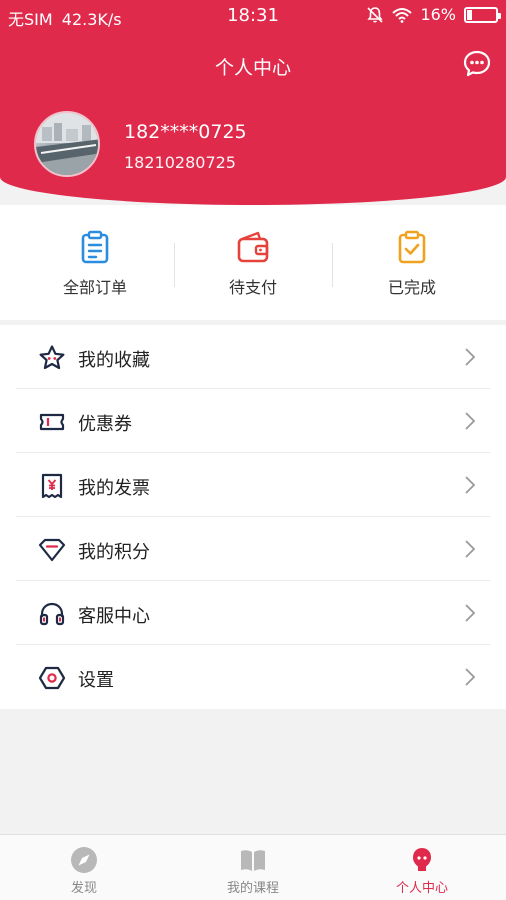 This screenshot has height=900, width=506. What do you see at coordinates (252, 287) in the screenshot?
I see `order-pending-label: 待支付` at bounding box center [252, 287].